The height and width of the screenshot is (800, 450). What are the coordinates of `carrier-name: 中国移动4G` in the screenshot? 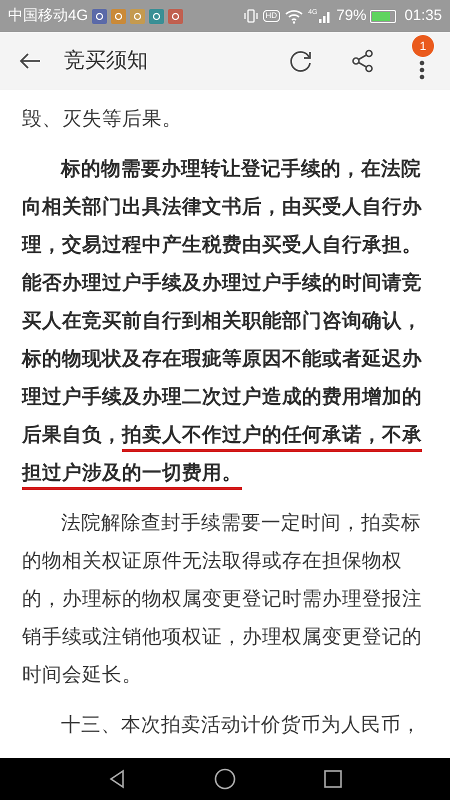 It's located at (48, 16).